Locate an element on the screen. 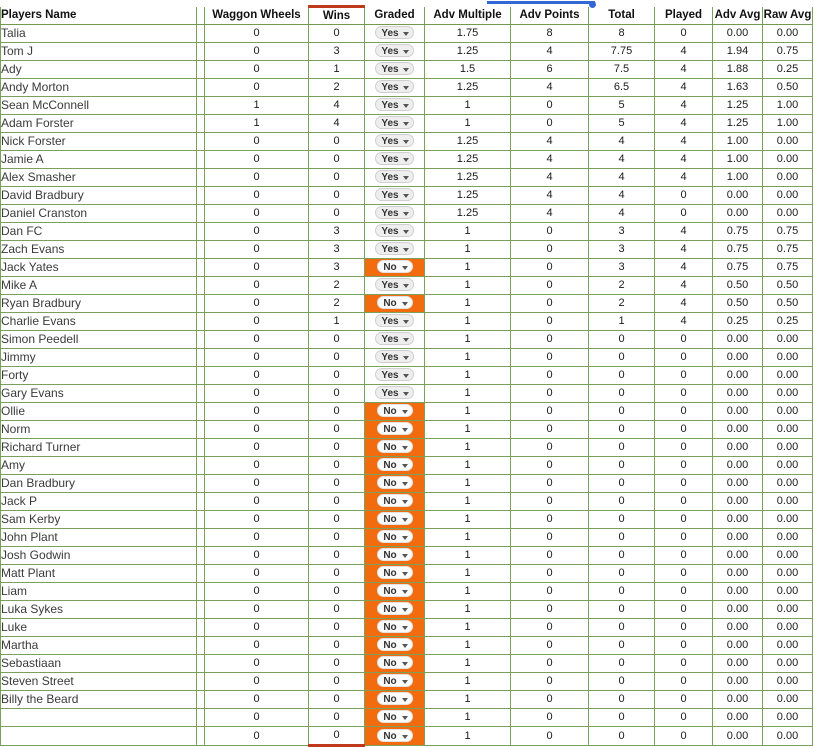 This screenshot has height=747, width=814. cell-total: 8 is located at coordinates (621, 33).